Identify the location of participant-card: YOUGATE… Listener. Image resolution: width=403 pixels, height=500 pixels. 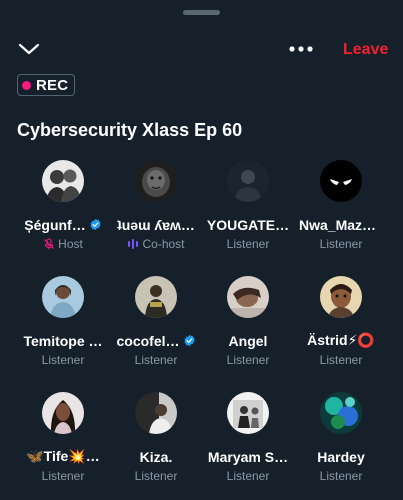
(248, 210).